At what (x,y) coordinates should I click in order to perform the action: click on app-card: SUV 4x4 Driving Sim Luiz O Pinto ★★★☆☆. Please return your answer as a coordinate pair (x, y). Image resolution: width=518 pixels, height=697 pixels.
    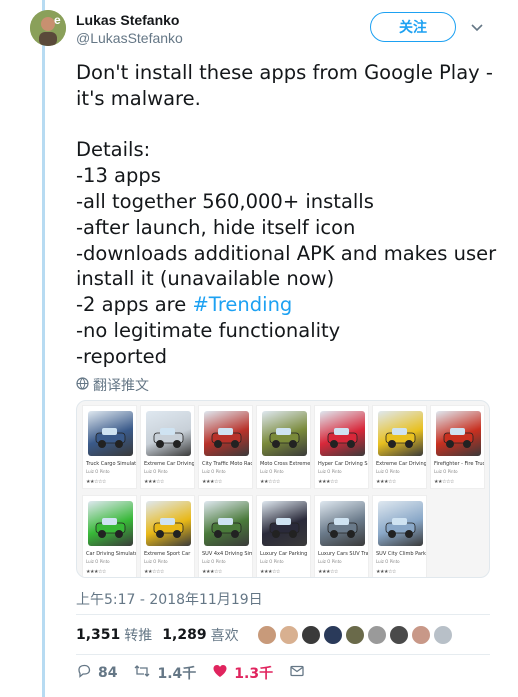
    Looking at the image, I should click on (225, 536).